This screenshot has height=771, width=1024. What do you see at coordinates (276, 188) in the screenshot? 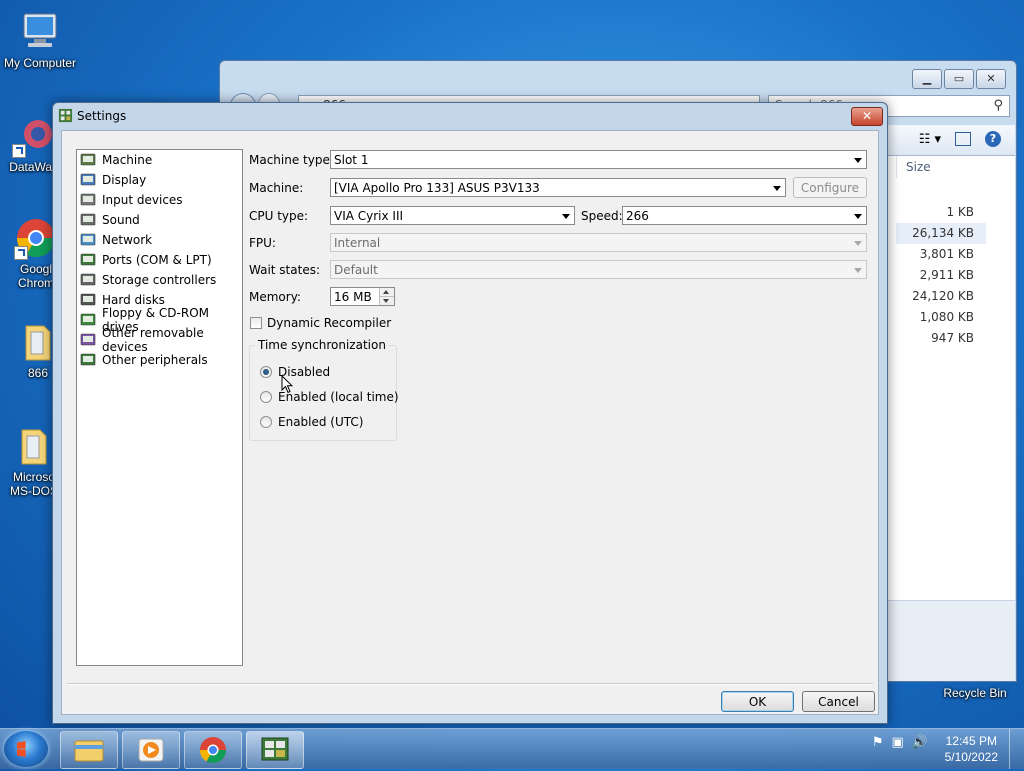
I see `machine-label: Machine:` at bounding box center [276, 188].